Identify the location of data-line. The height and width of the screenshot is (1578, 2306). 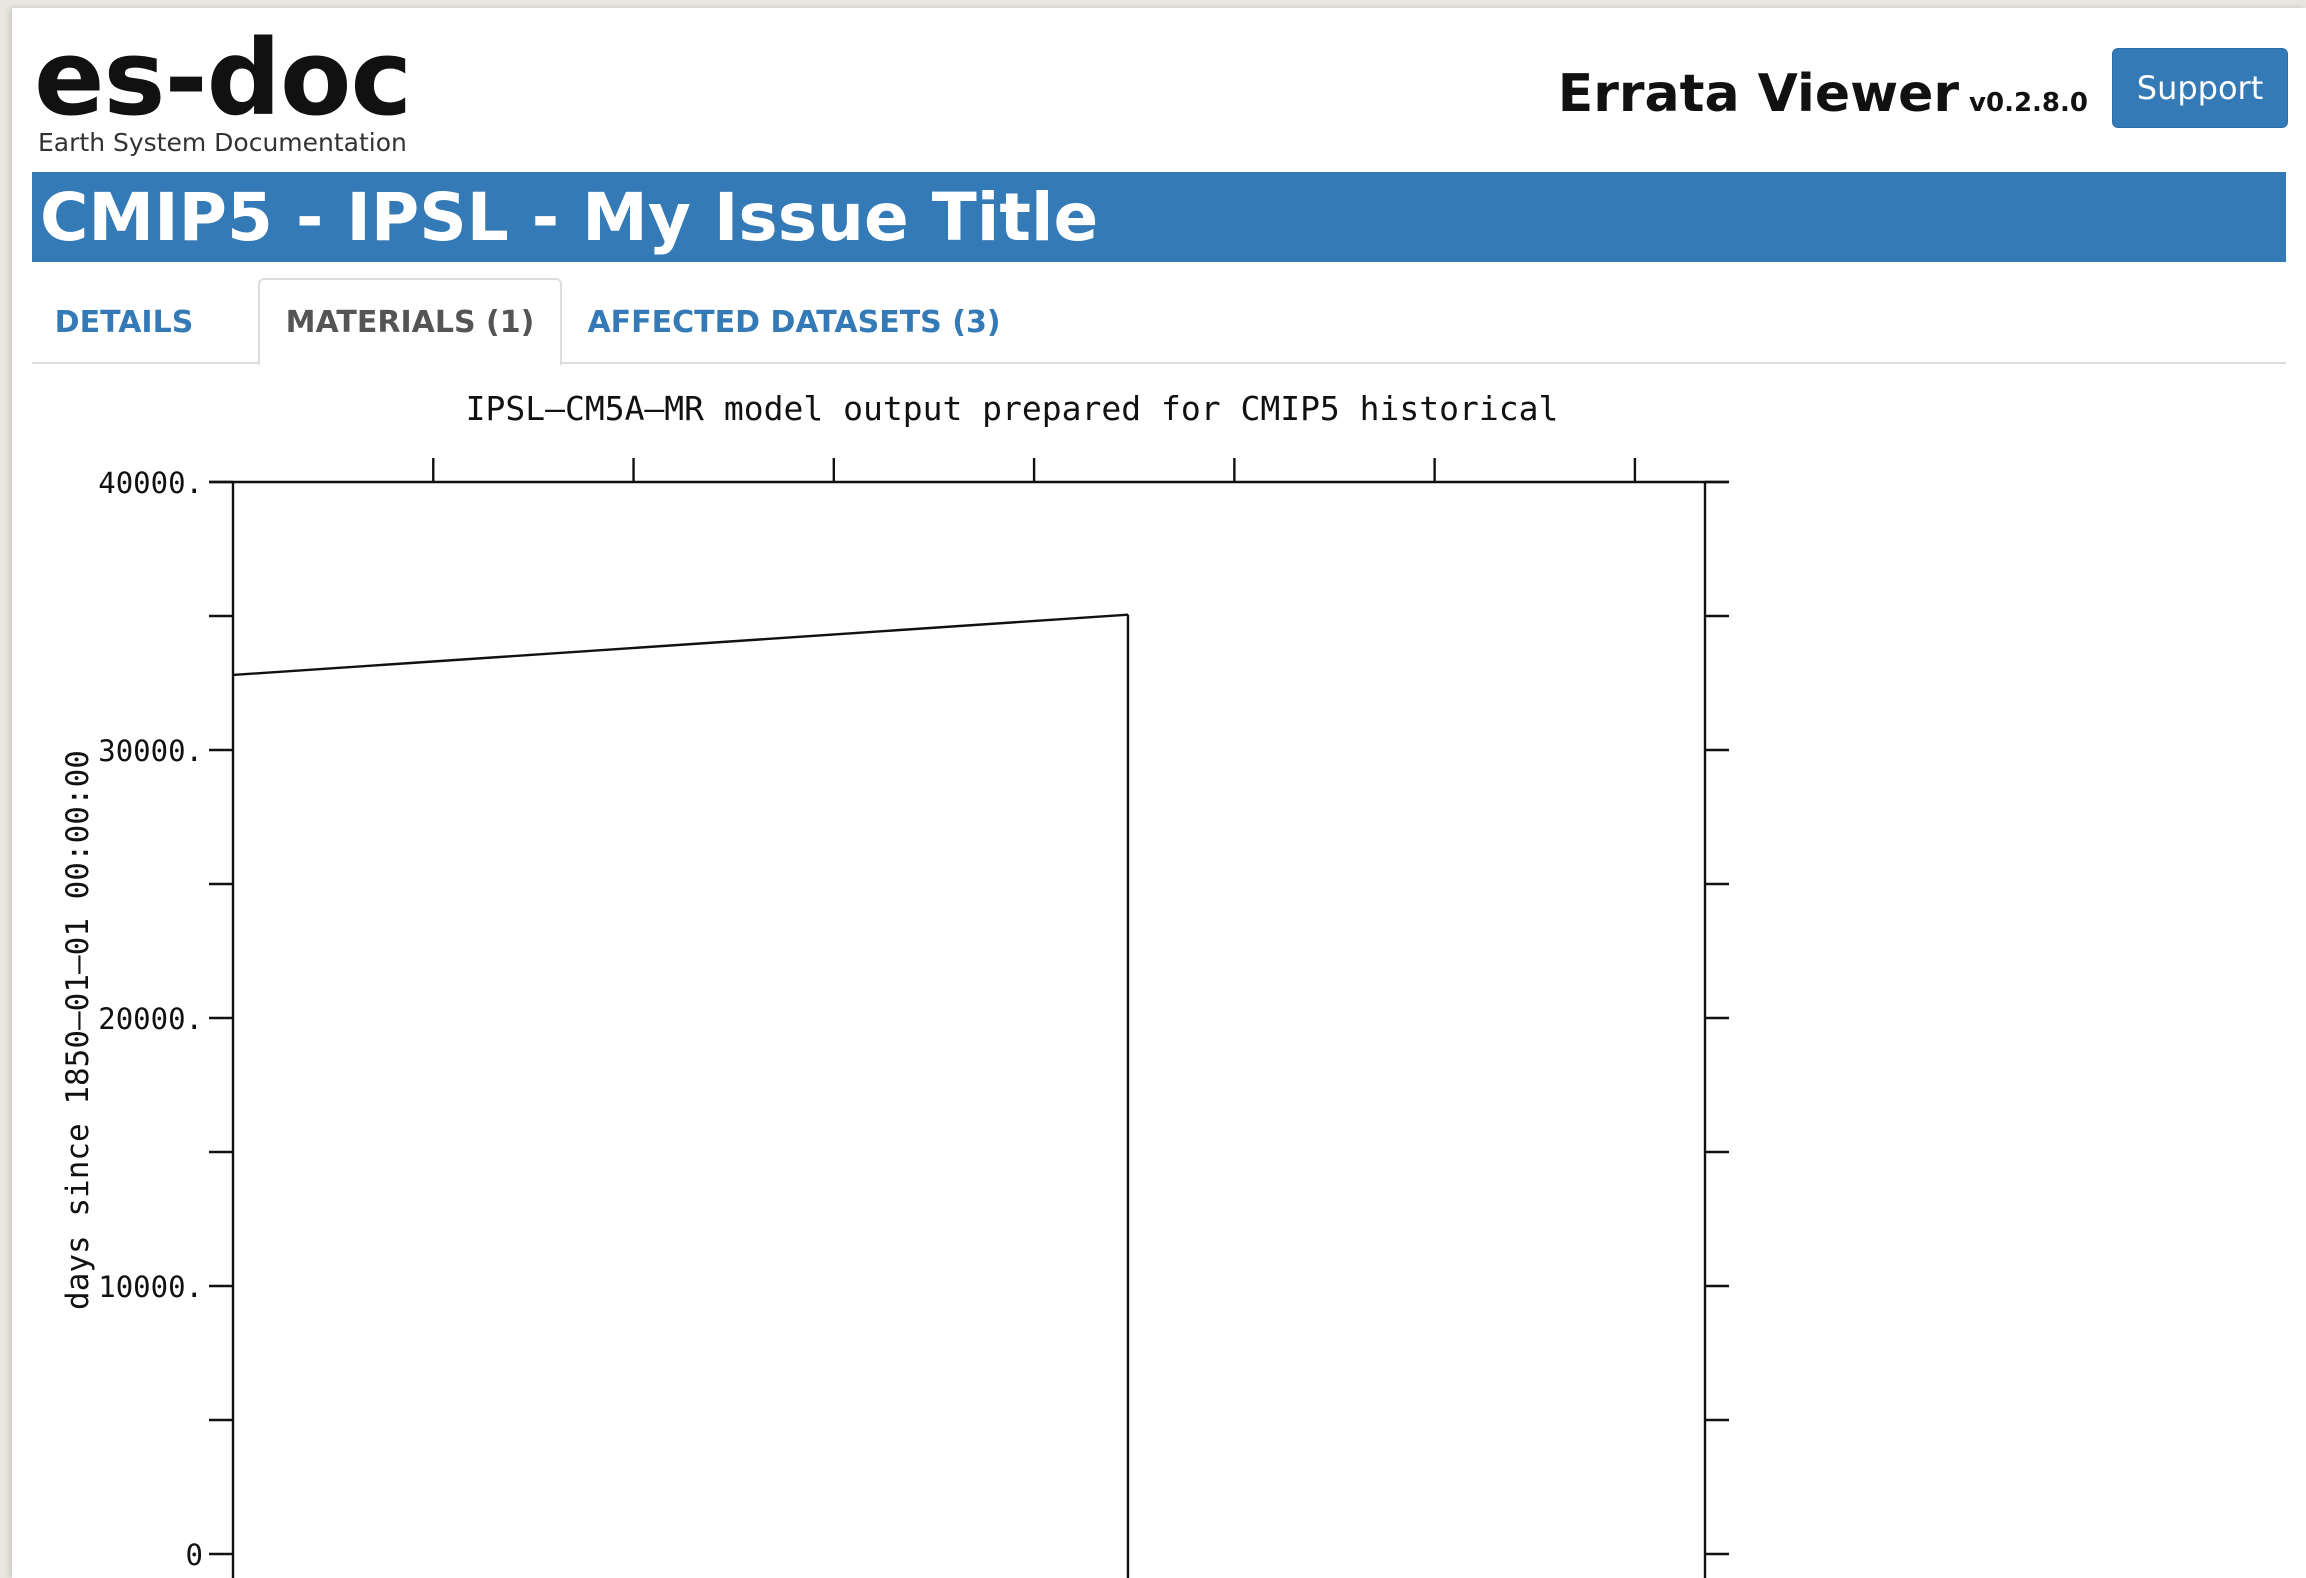
(680, 645).